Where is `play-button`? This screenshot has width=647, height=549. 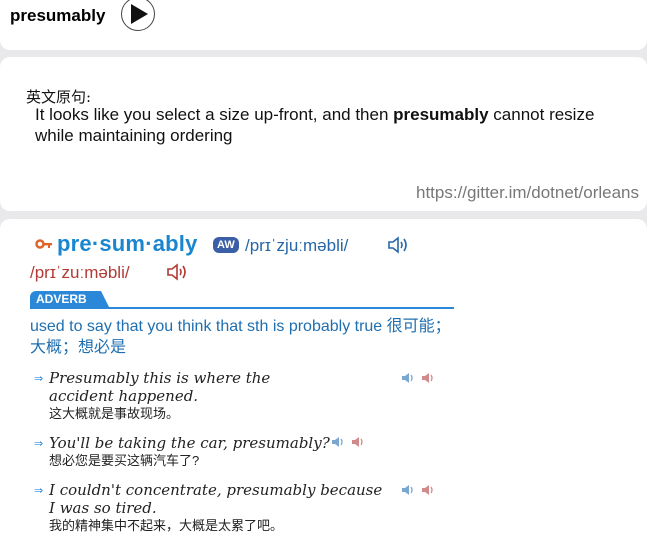
play-button is located at coordinates (138, 15).